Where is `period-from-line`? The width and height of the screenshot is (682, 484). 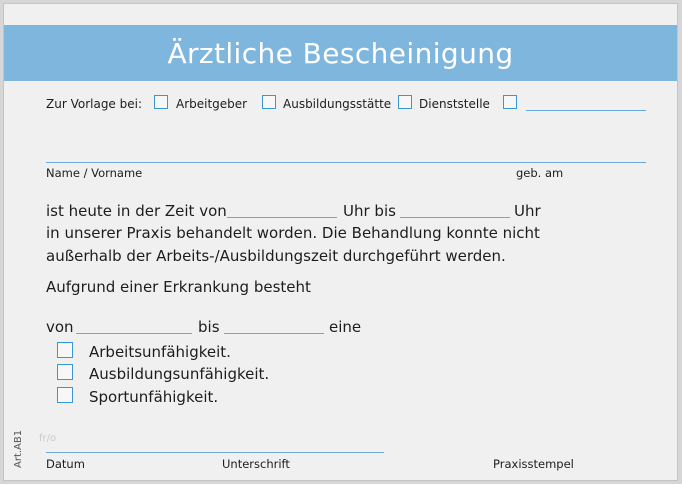 period-from-line is located at coordinates (134, 333).